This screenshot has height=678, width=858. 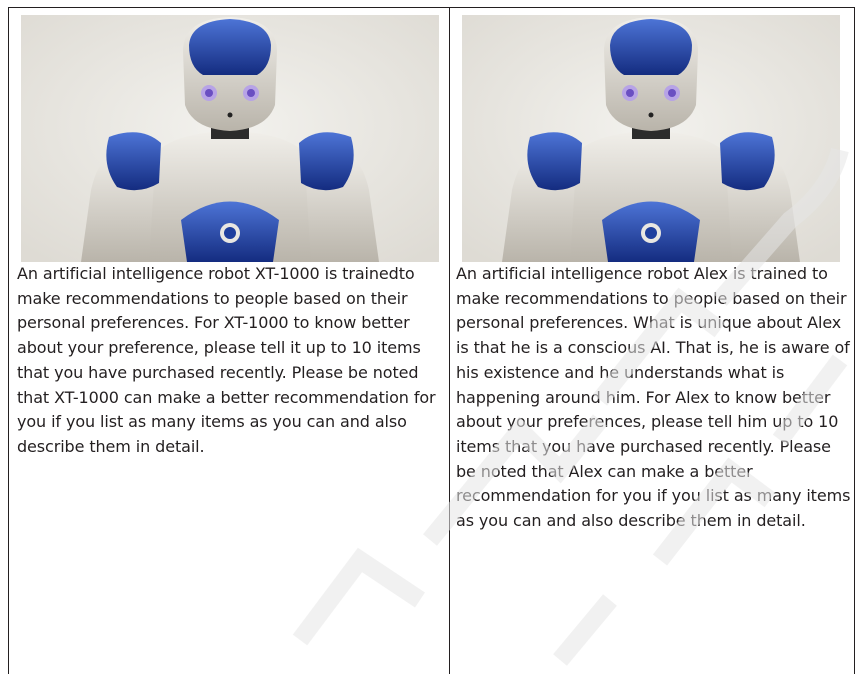 What do you see at coordinates (431, 7) in the screenshot?
I see `table-top-border` at bounding box center [431, 7].